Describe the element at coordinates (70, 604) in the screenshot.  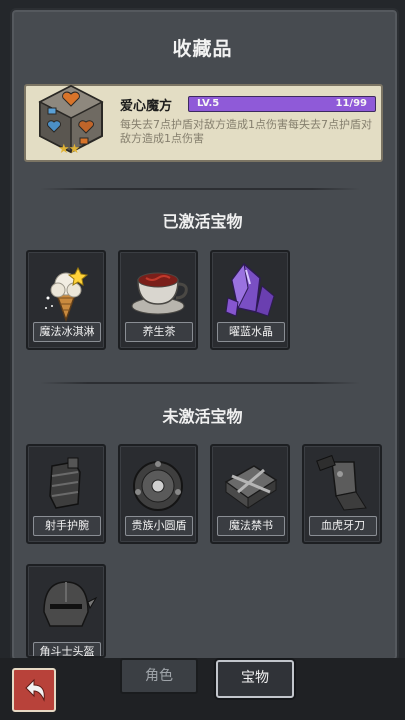
I see `helmet-icon` at that location.